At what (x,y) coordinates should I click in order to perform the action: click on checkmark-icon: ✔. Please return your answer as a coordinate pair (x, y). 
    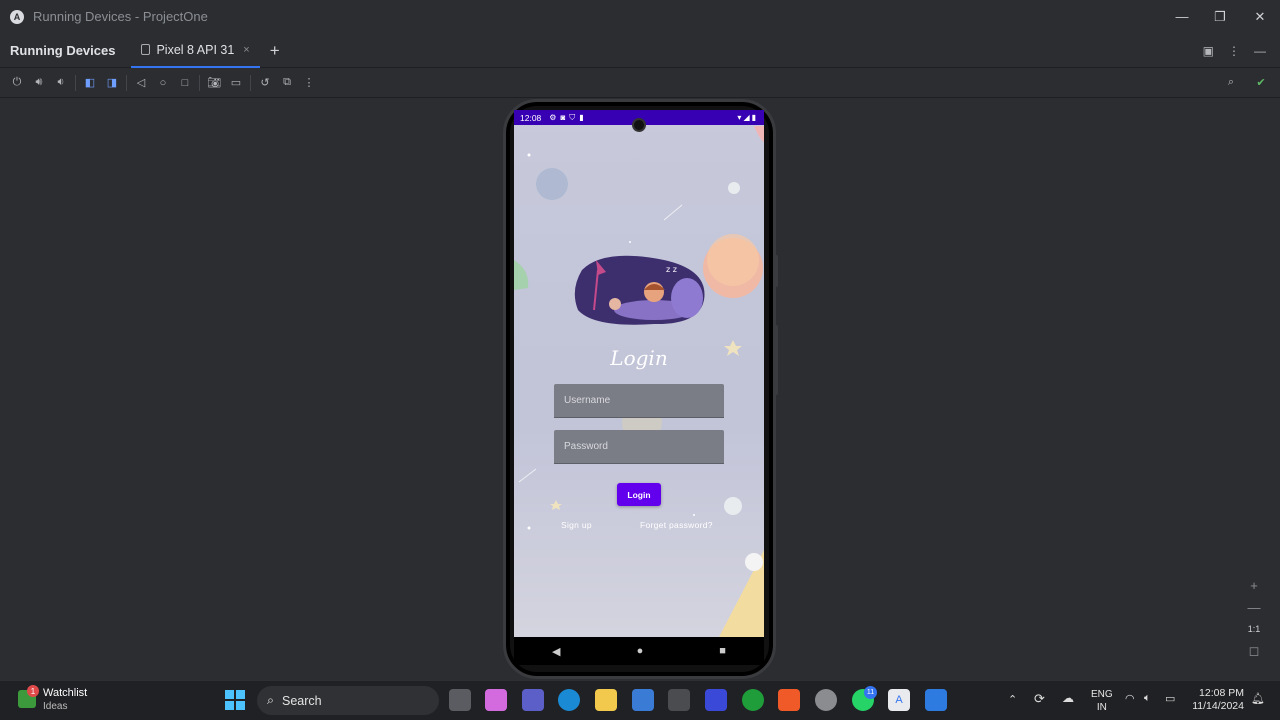
    Looking at the image, I should click on (1261, 83).